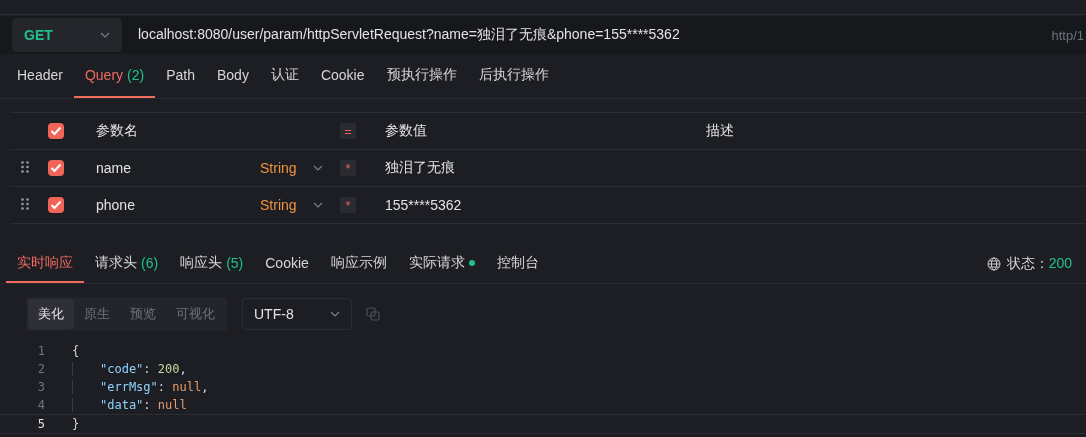 The height and width of the screenshot is (437, 1086). I want to click on url-field: localhost:8080/user/param/httpServletRequest?name=独泪了无痕&phone=155****5362, so click(595, 35).